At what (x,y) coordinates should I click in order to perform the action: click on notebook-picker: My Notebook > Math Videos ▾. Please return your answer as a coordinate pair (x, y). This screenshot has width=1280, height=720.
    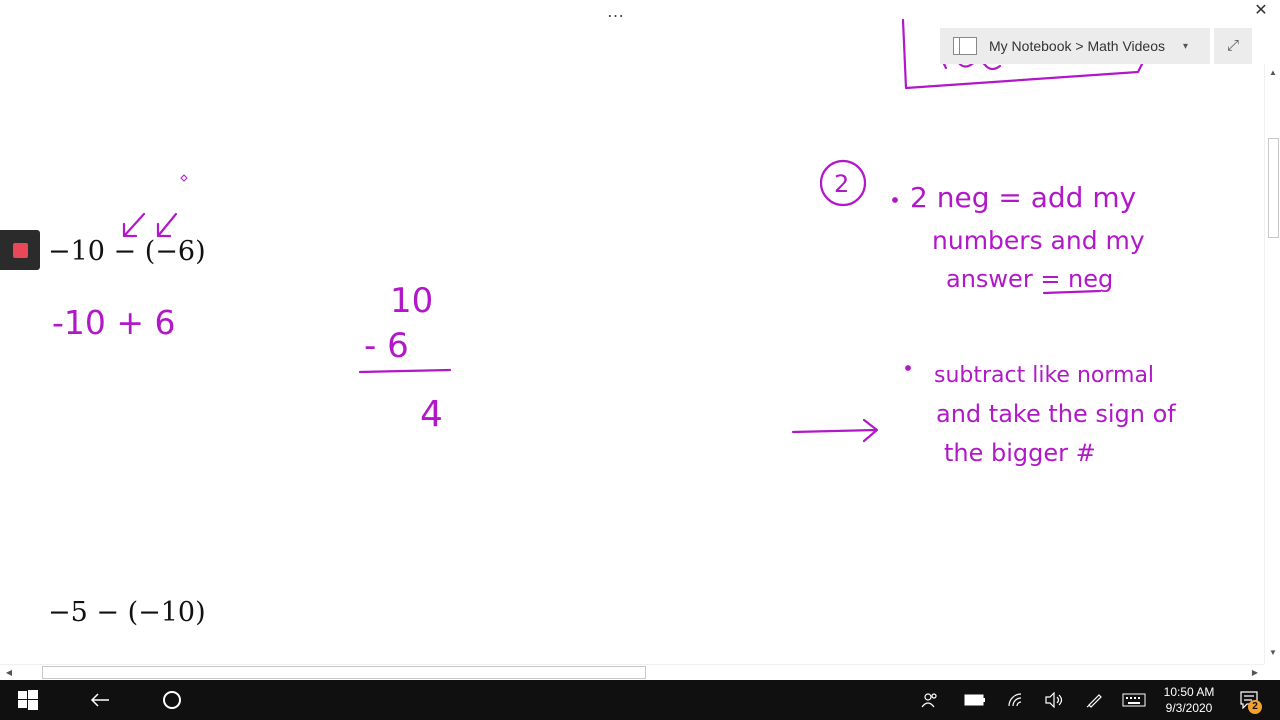
    Looking at the image, I should click on (1075, 46).